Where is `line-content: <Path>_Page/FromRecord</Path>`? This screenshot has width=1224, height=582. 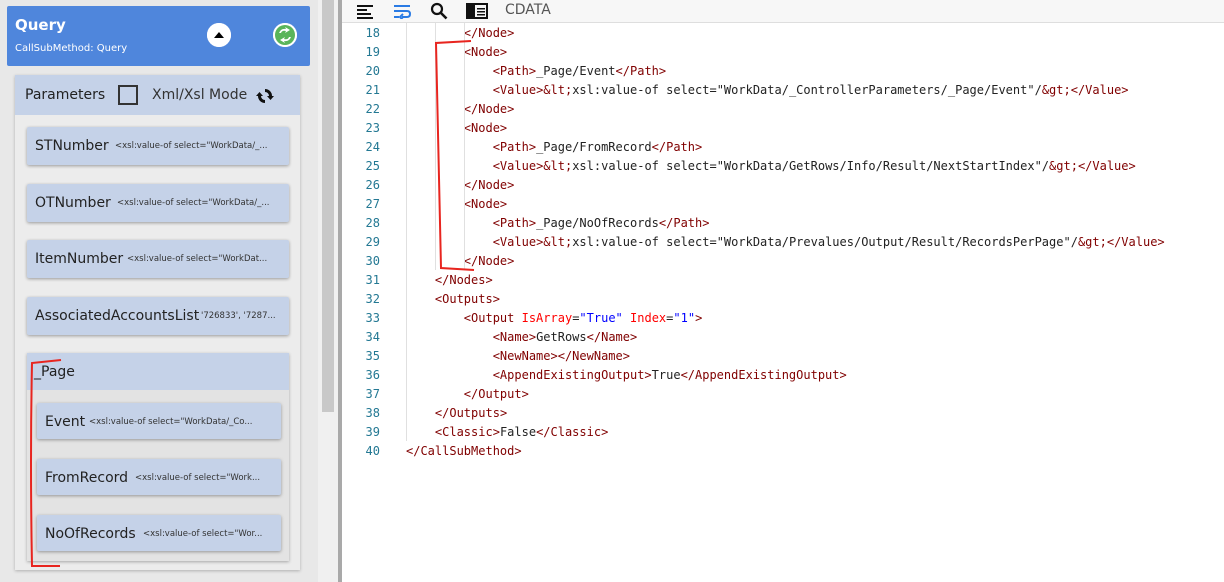
line-content: <Path>_Page/FromRecord</Path> is located at coordinates (597, 147).